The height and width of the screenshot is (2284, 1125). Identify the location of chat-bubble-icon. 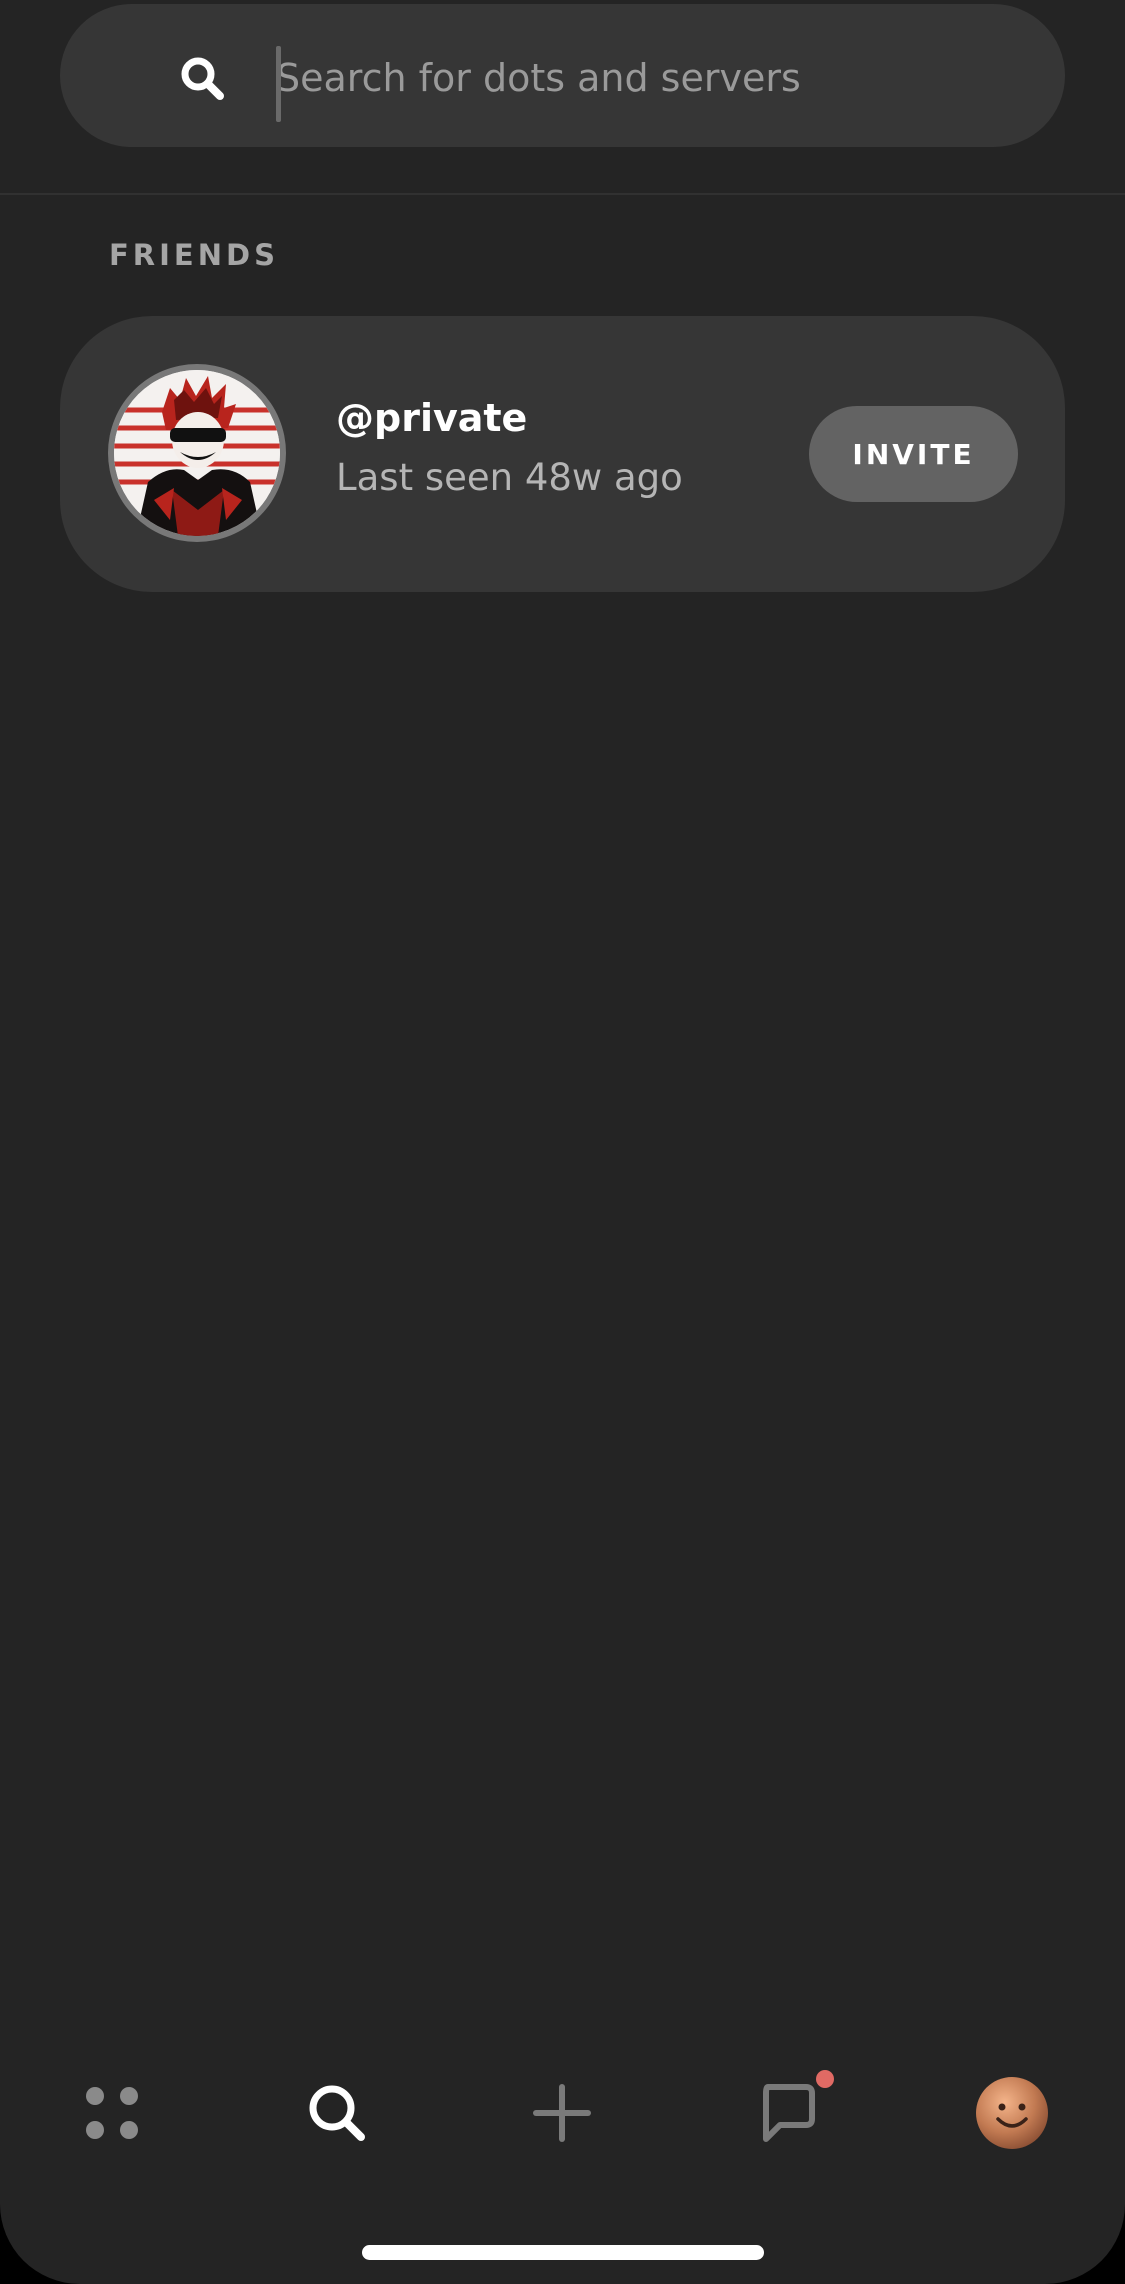
(787, 2115).